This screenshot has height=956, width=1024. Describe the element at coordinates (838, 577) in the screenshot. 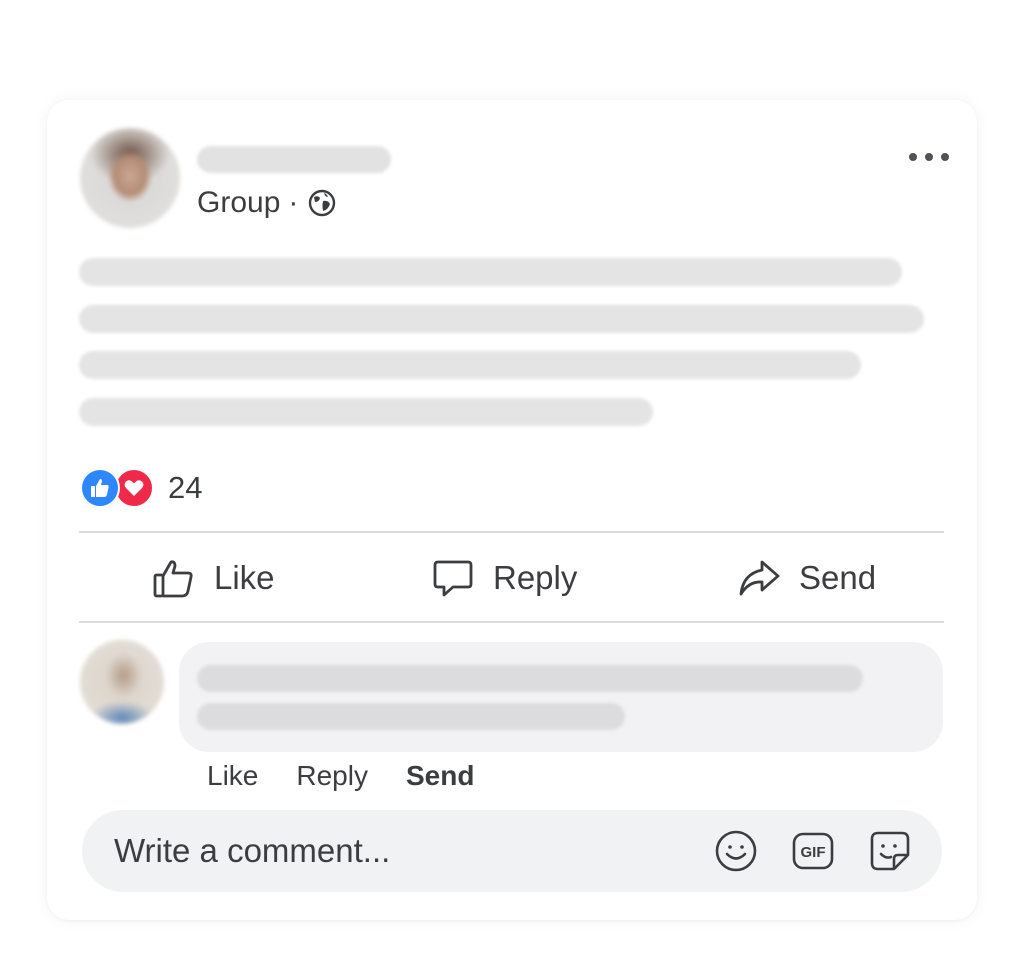

I see `send-label: Send` at that location.